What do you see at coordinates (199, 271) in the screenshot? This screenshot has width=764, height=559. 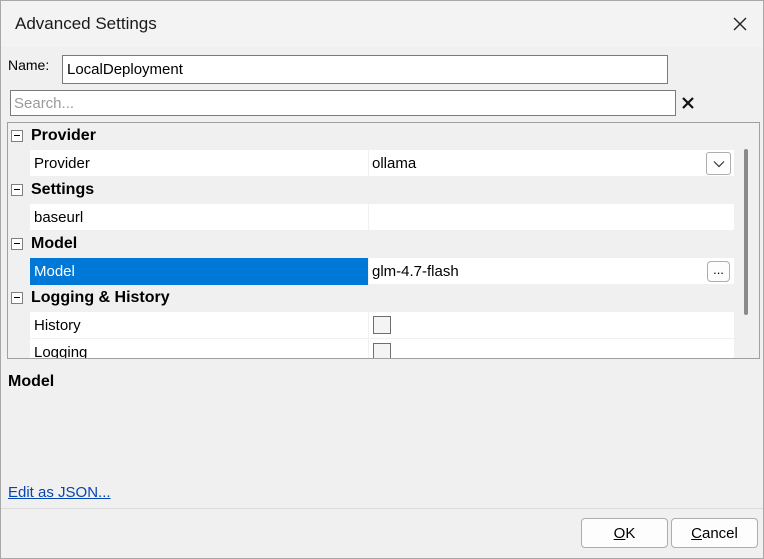 I see `property-name: Model` at bounding box center [199, 271].